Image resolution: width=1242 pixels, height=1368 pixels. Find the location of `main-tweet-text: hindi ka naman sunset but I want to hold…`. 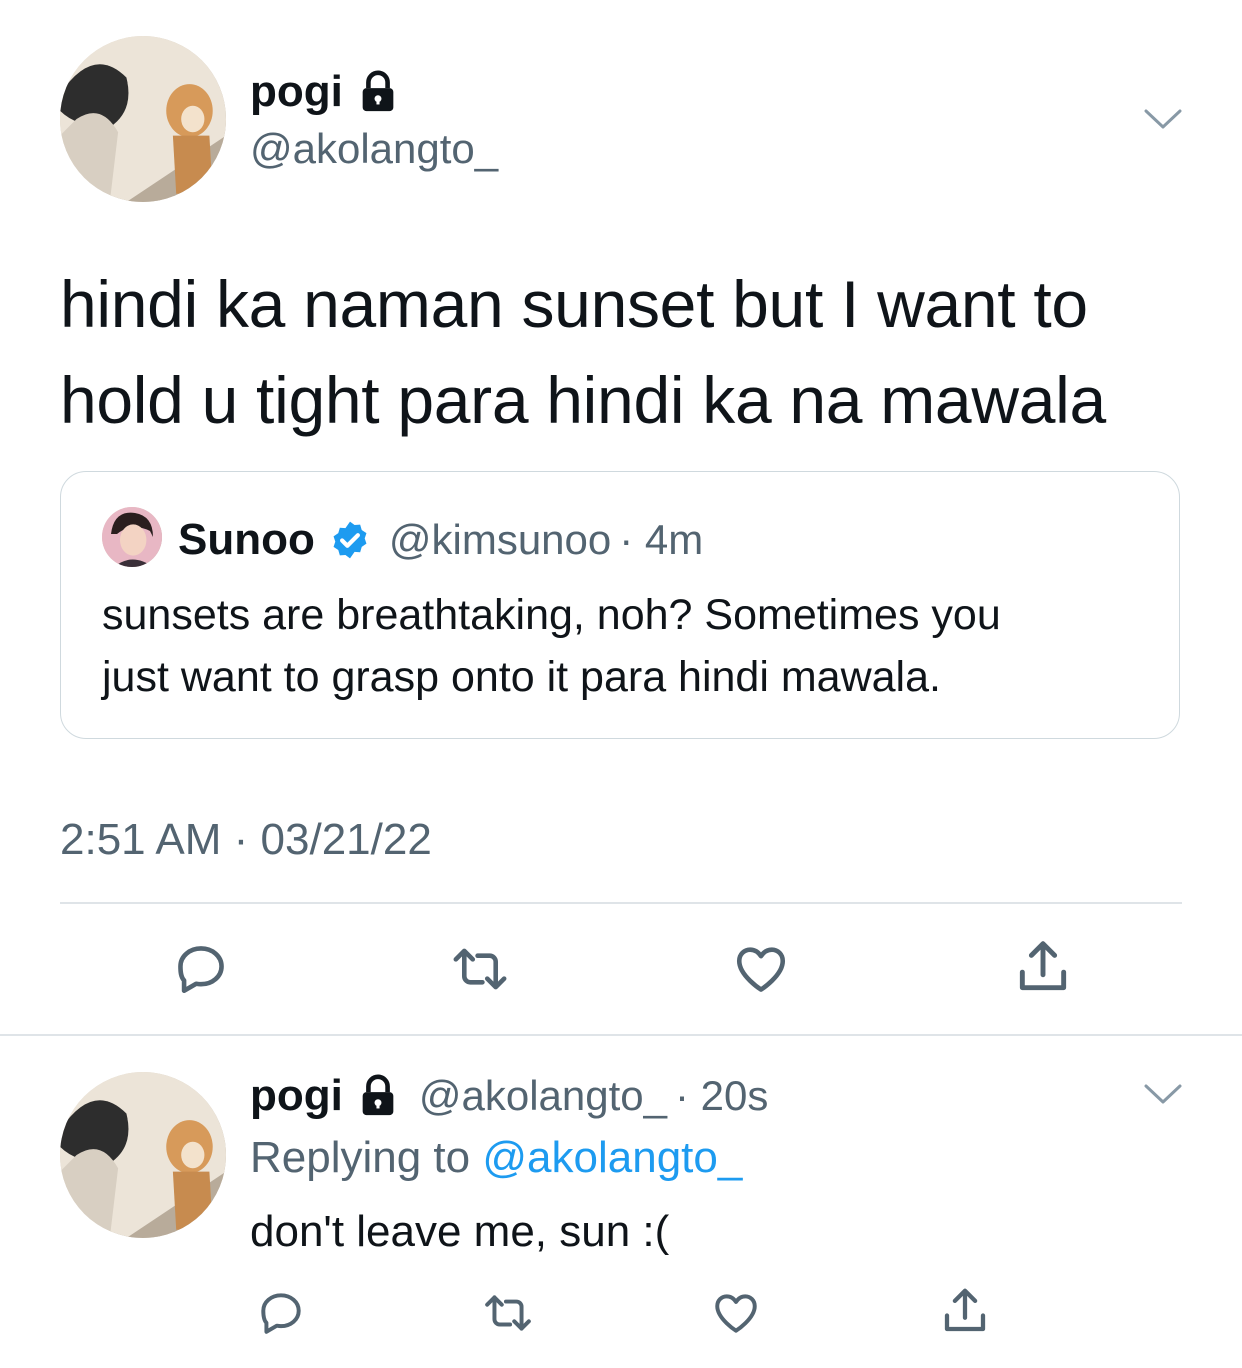

main-tweet-text: hindi ka naman sunset but I want to hold… is located at coordinates (583, 352).